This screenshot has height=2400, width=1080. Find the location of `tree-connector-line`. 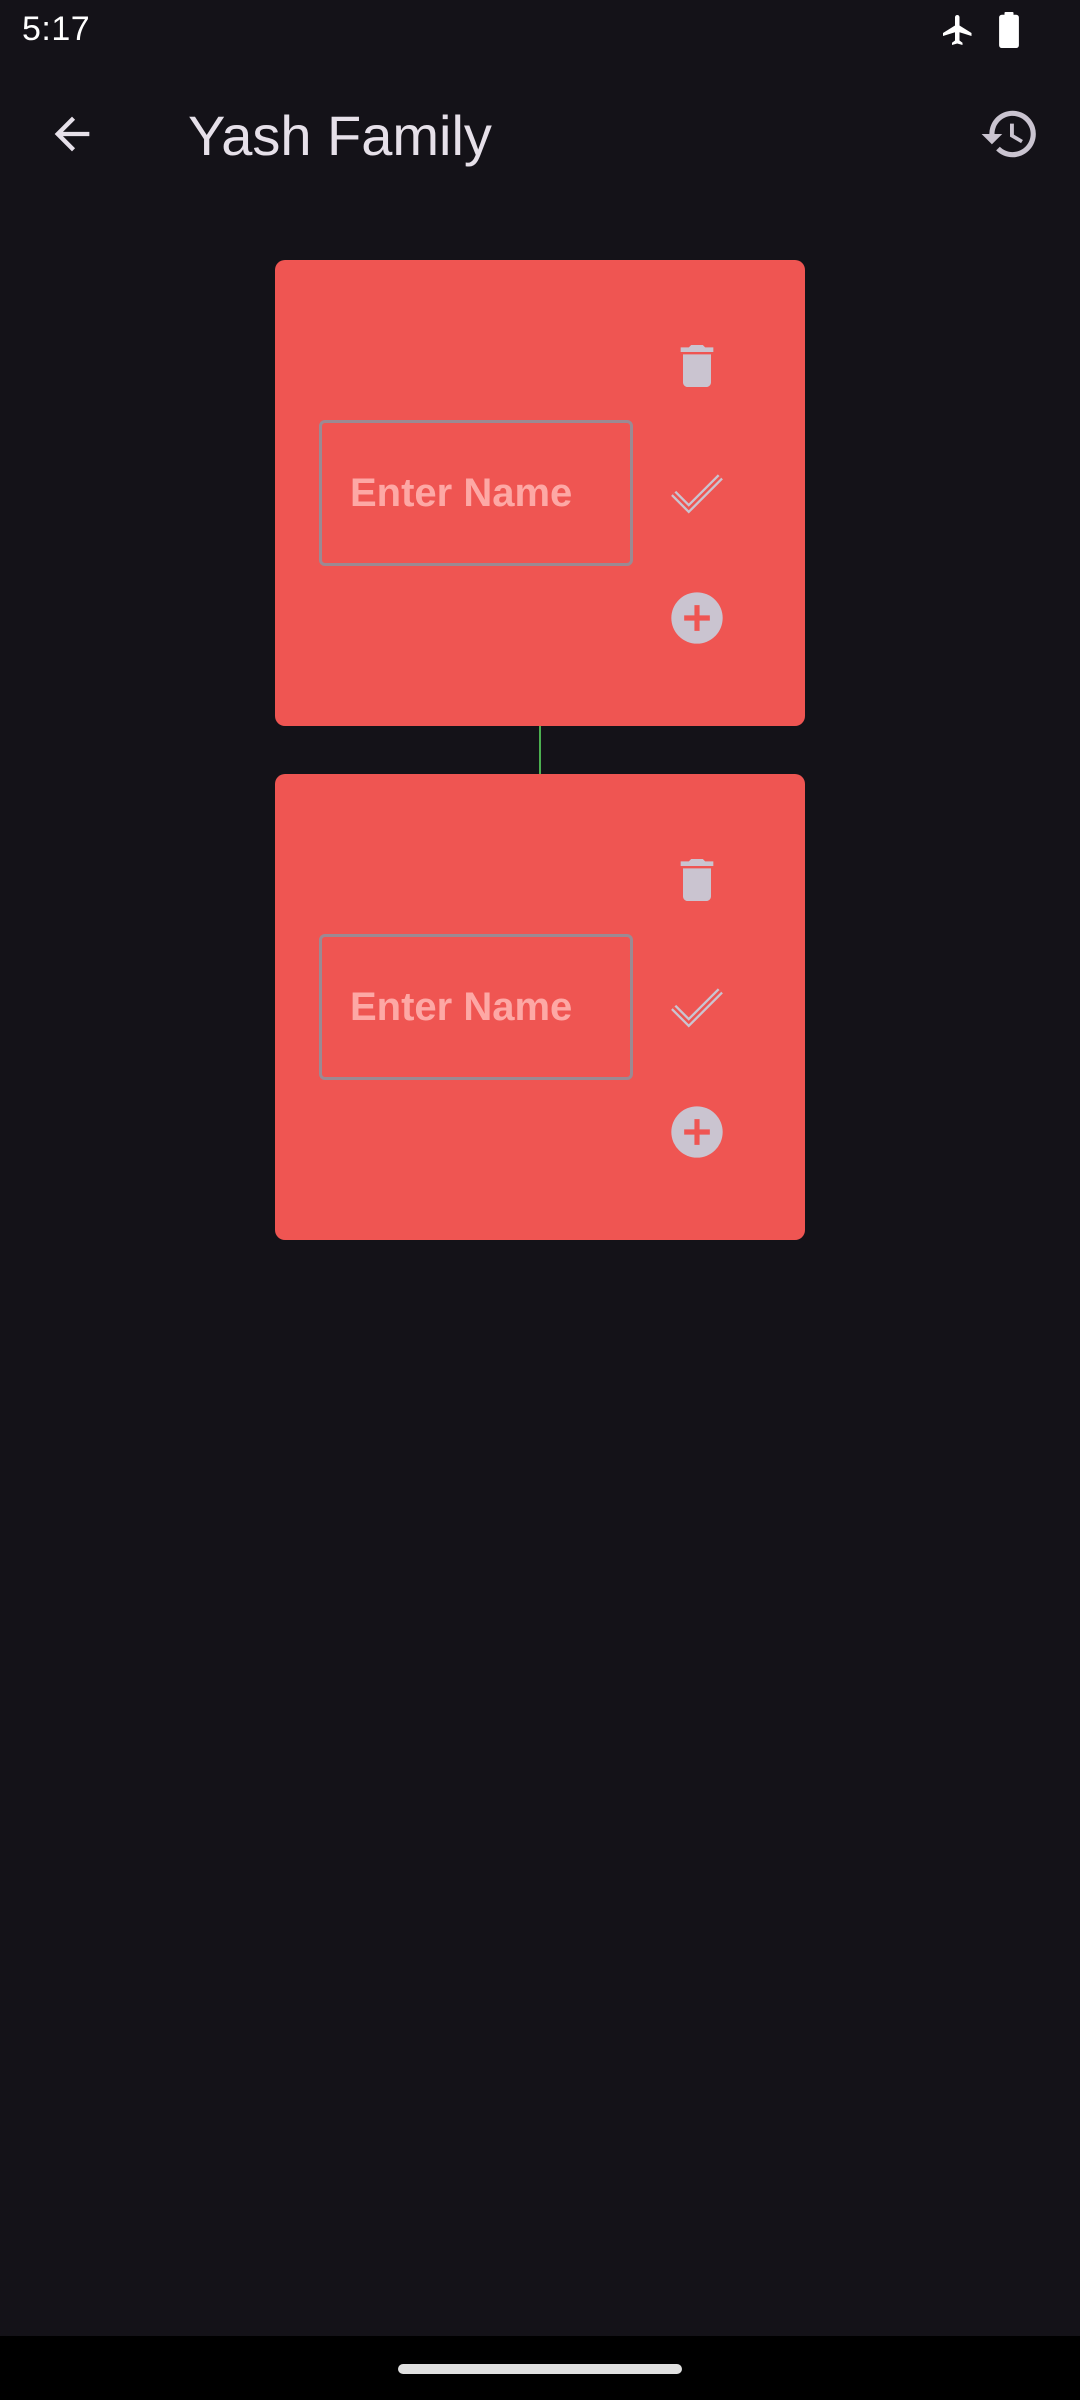

tree-connector-line is located at coordinates (540, 750).